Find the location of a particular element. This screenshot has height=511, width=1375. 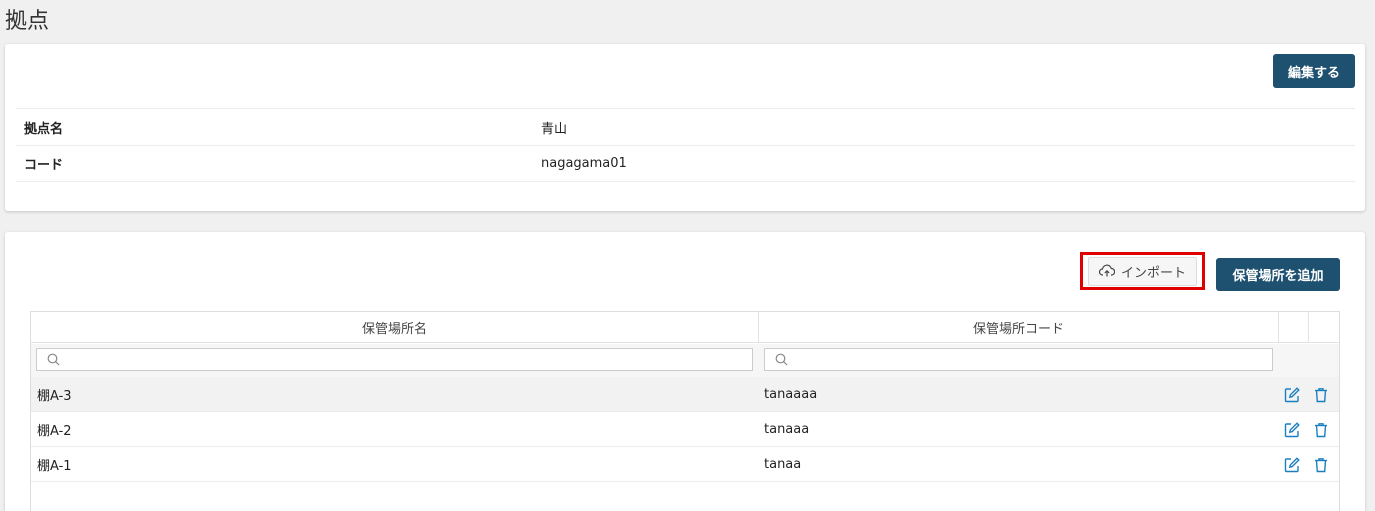

import-button: インポート is located at coordinates (1142, 271).